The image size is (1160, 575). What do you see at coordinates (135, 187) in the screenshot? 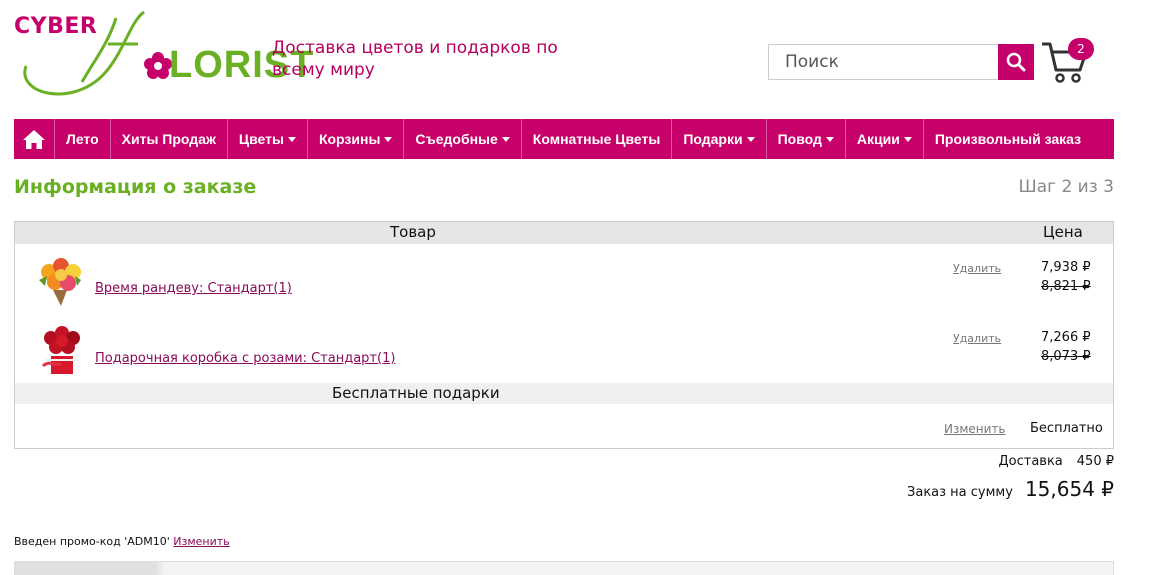
I see `page-title: Информация о заказе` at bounding box center [135, 187].